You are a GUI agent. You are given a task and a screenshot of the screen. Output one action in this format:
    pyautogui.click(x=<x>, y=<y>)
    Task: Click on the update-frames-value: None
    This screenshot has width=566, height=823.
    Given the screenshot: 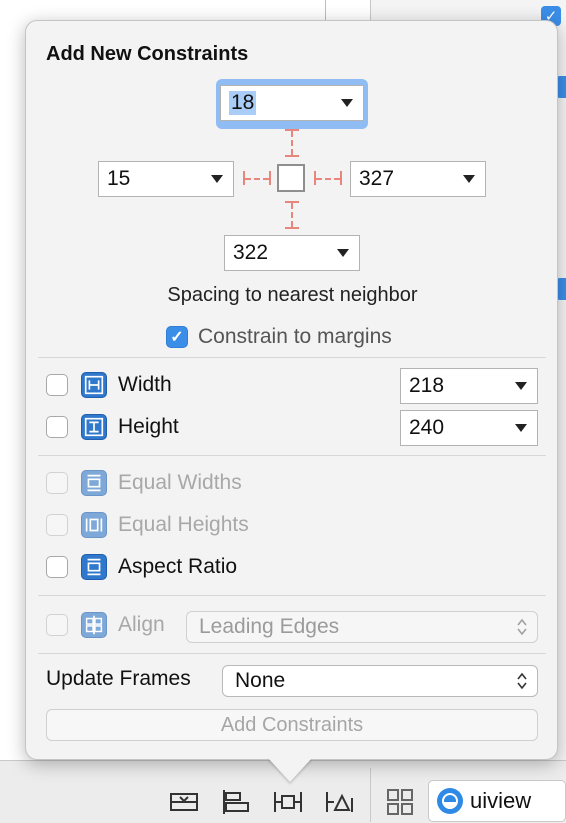 What is the action you would take?
    pyautogui.click(x=260, y=680)
    